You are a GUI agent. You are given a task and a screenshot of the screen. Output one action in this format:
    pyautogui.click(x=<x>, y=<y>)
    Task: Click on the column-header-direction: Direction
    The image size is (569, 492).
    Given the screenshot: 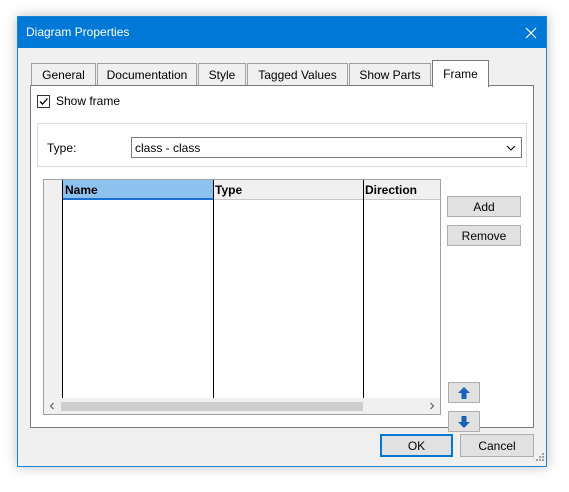 What is the action you would take?
    pyautogui.click(x=401, y=190)
    